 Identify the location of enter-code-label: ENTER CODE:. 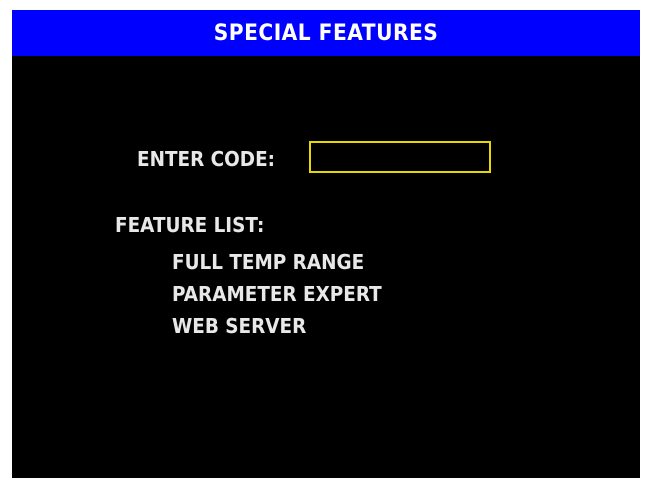
(206, 159).